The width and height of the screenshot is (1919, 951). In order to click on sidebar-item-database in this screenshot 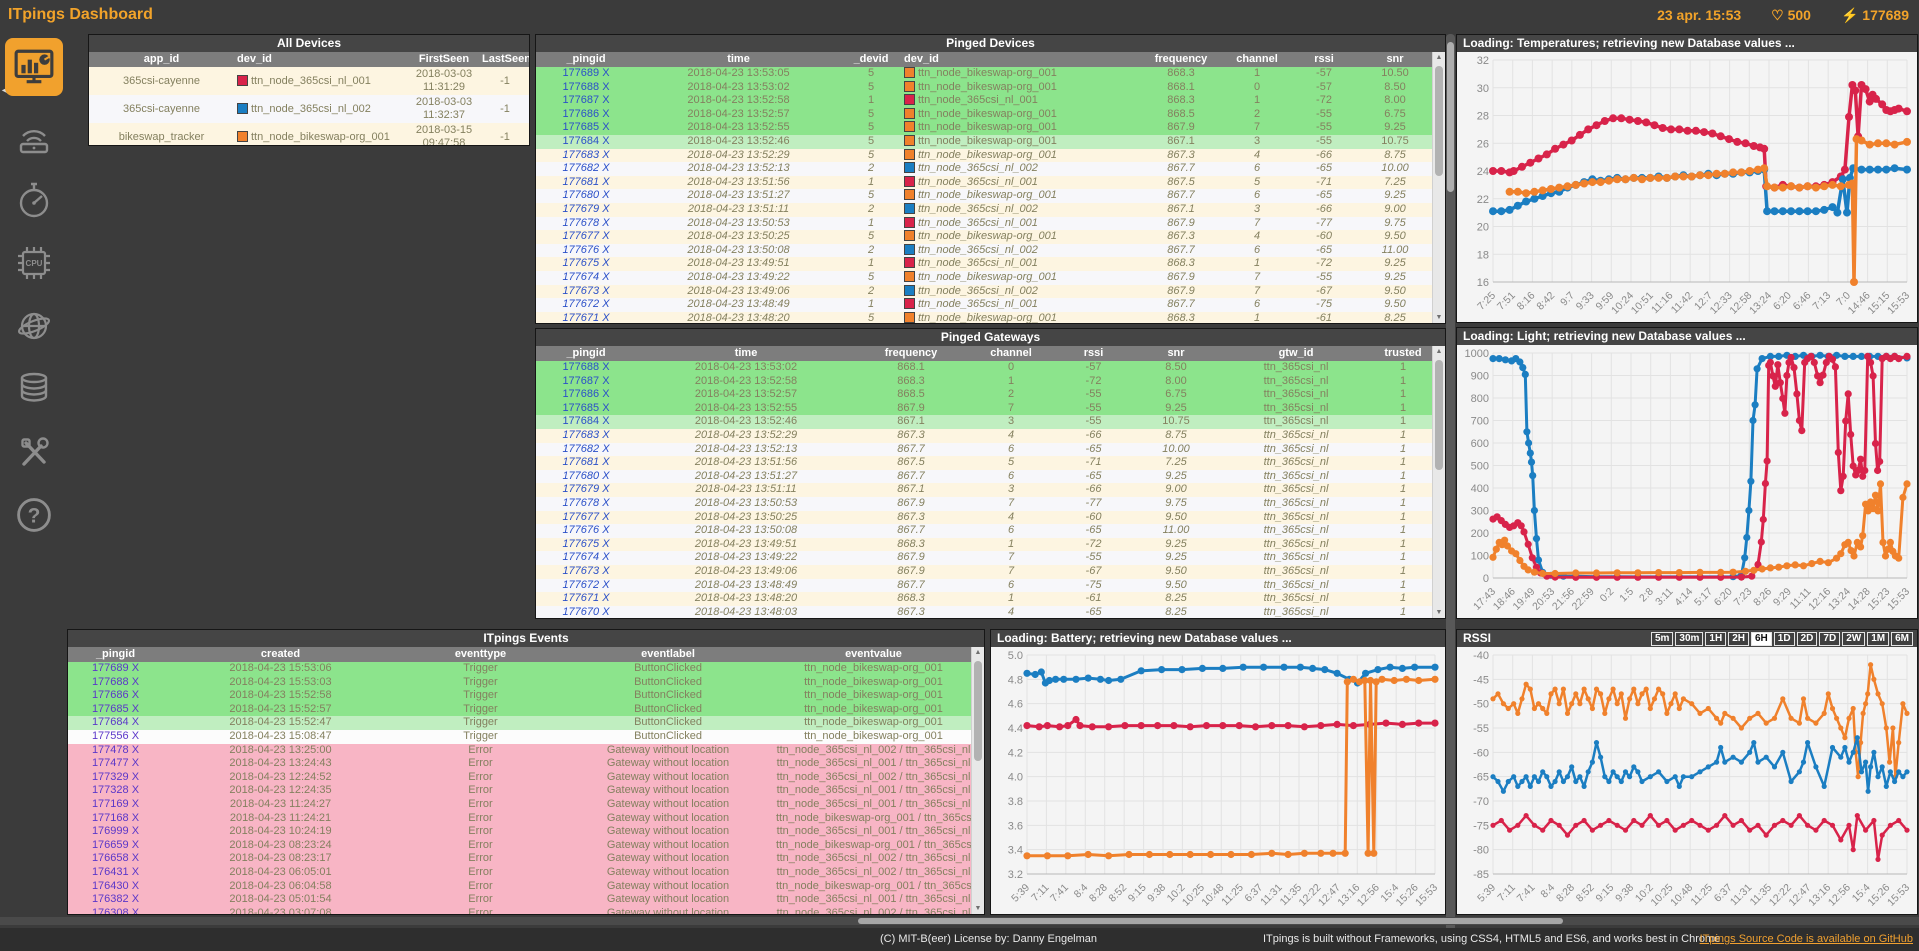, I will do `click(34, 389)`.